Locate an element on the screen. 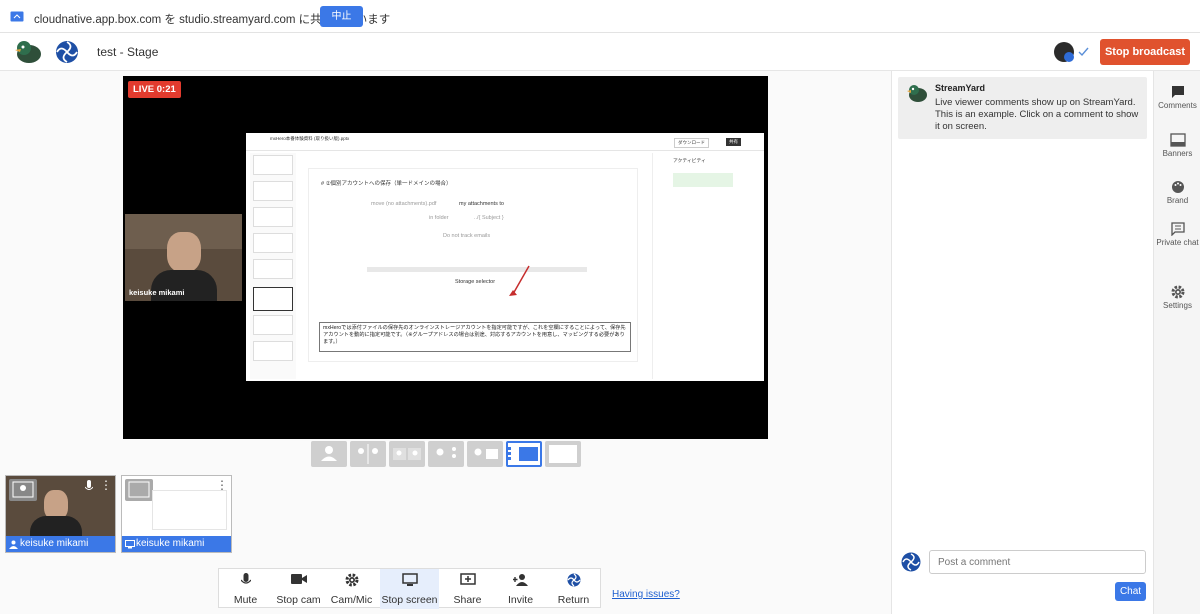 The image size is (1200, 614). camera-thumbnail: ⋮ keisuke mikami is located at coordinates (60, 514).